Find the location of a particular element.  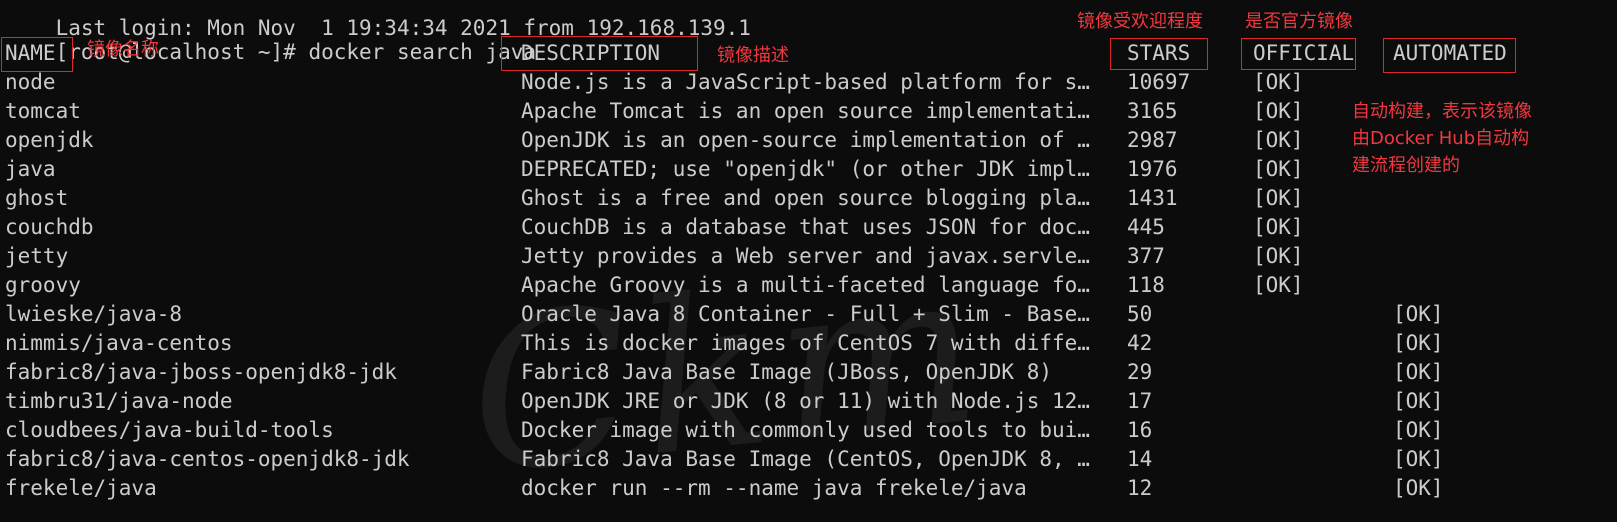

official-annotation: 是否官方镜像 is located at coordinates (1299, 21).